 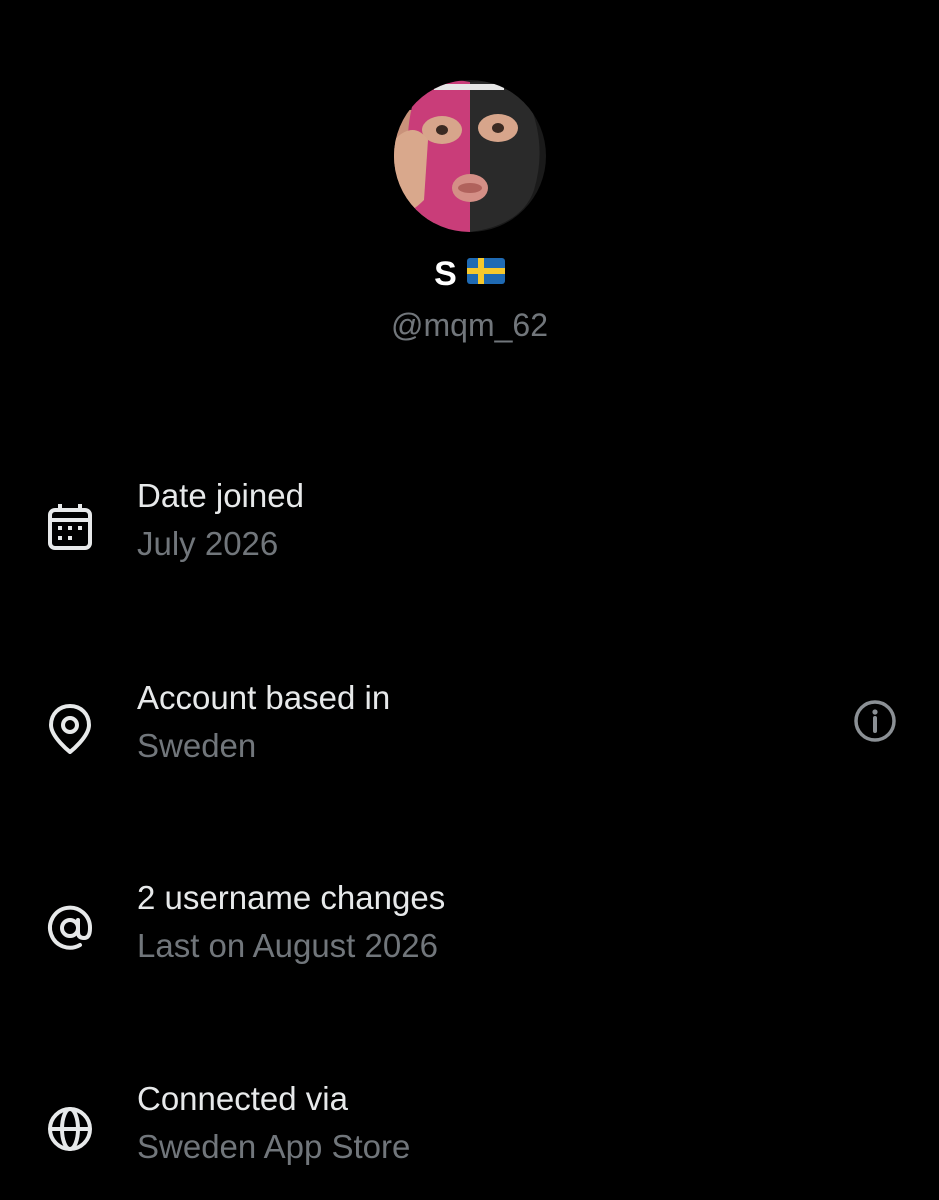 What do you see at coordinates (287, 945) in the screenshot?
I see `username-changes-value: Last on August 2026` at bounding box center [287, 945].